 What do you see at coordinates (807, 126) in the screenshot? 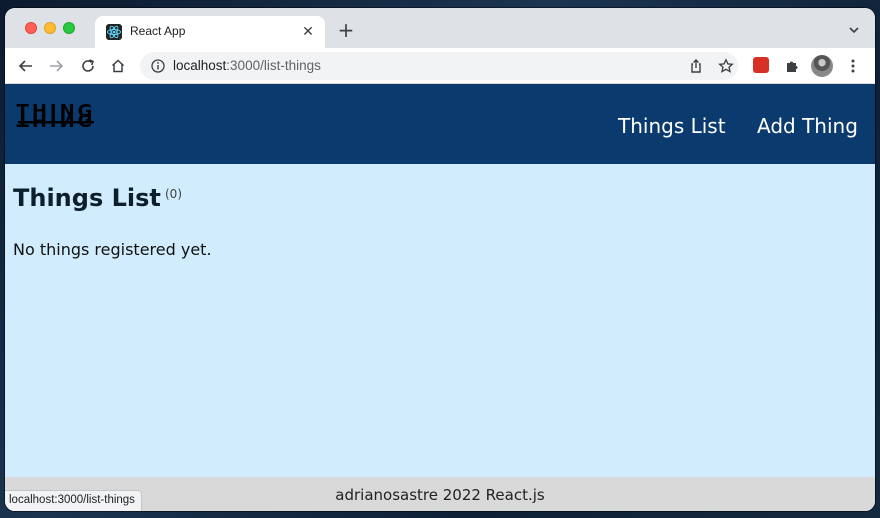
I see `nav-add-thing: Add Thing` at bounding box center [807, 126].